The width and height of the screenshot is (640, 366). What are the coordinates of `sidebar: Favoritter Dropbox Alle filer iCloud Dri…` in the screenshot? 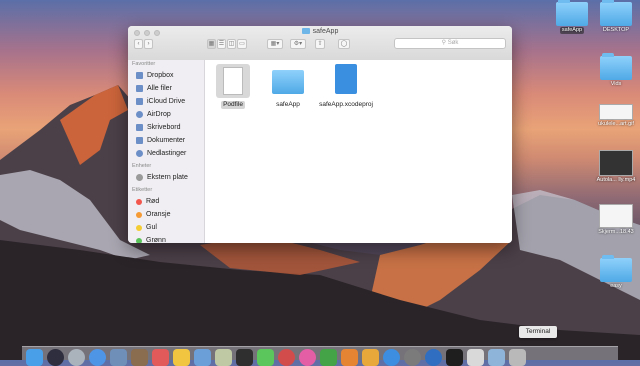 It's located at (166, 151).